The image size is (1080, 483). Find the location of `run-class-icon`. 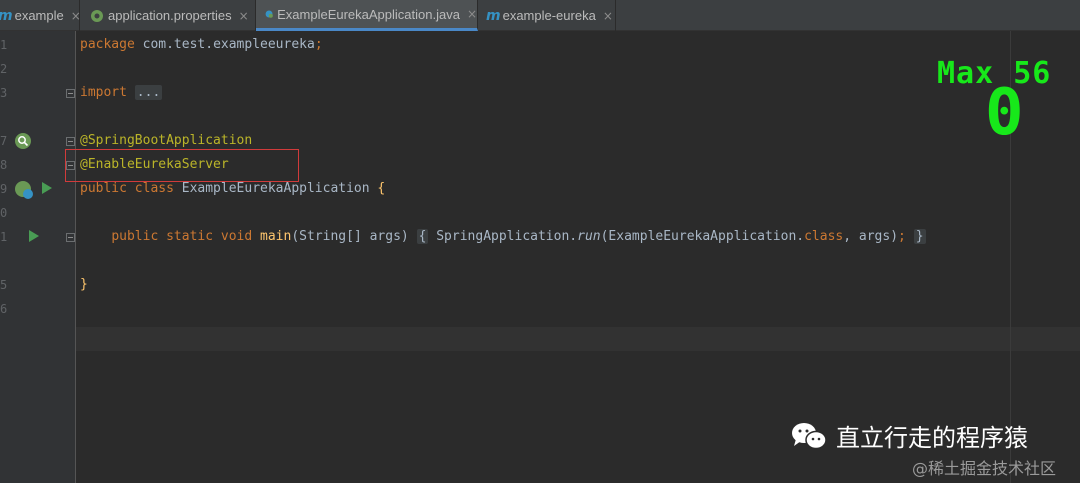

run-class-icon is located at coordinates (47, 188).